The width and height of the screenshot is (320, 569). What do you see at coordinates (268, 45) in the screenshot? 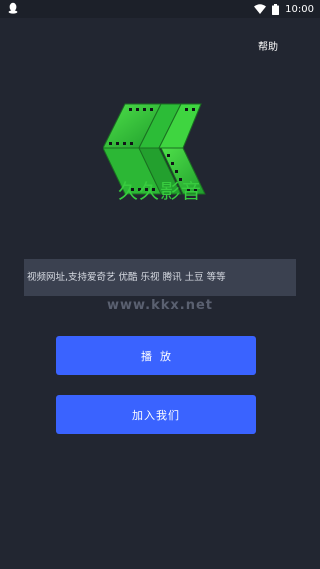
I see `help-link: 帮助` at bounding box center [268, 45].